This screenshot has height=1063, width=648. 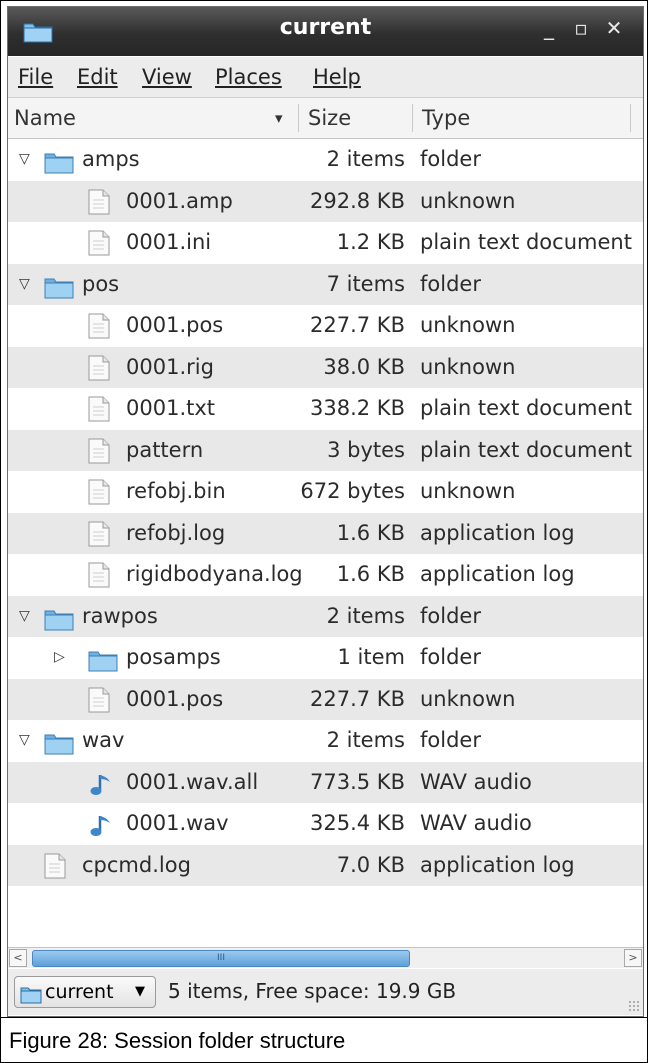 I want to click on item-name: rawpos, so click(x=120, y=615).